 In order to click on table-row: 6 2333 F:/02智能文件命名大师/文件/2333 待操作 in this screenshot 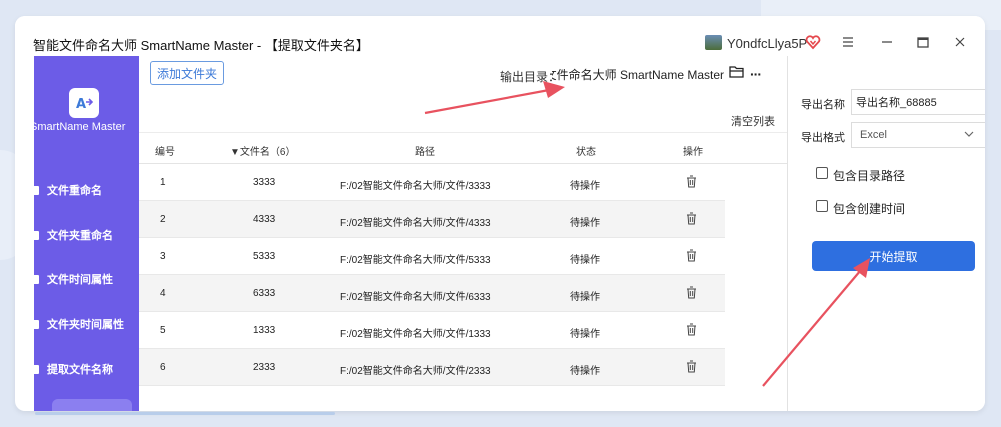, I will do `click(432, 367)`.